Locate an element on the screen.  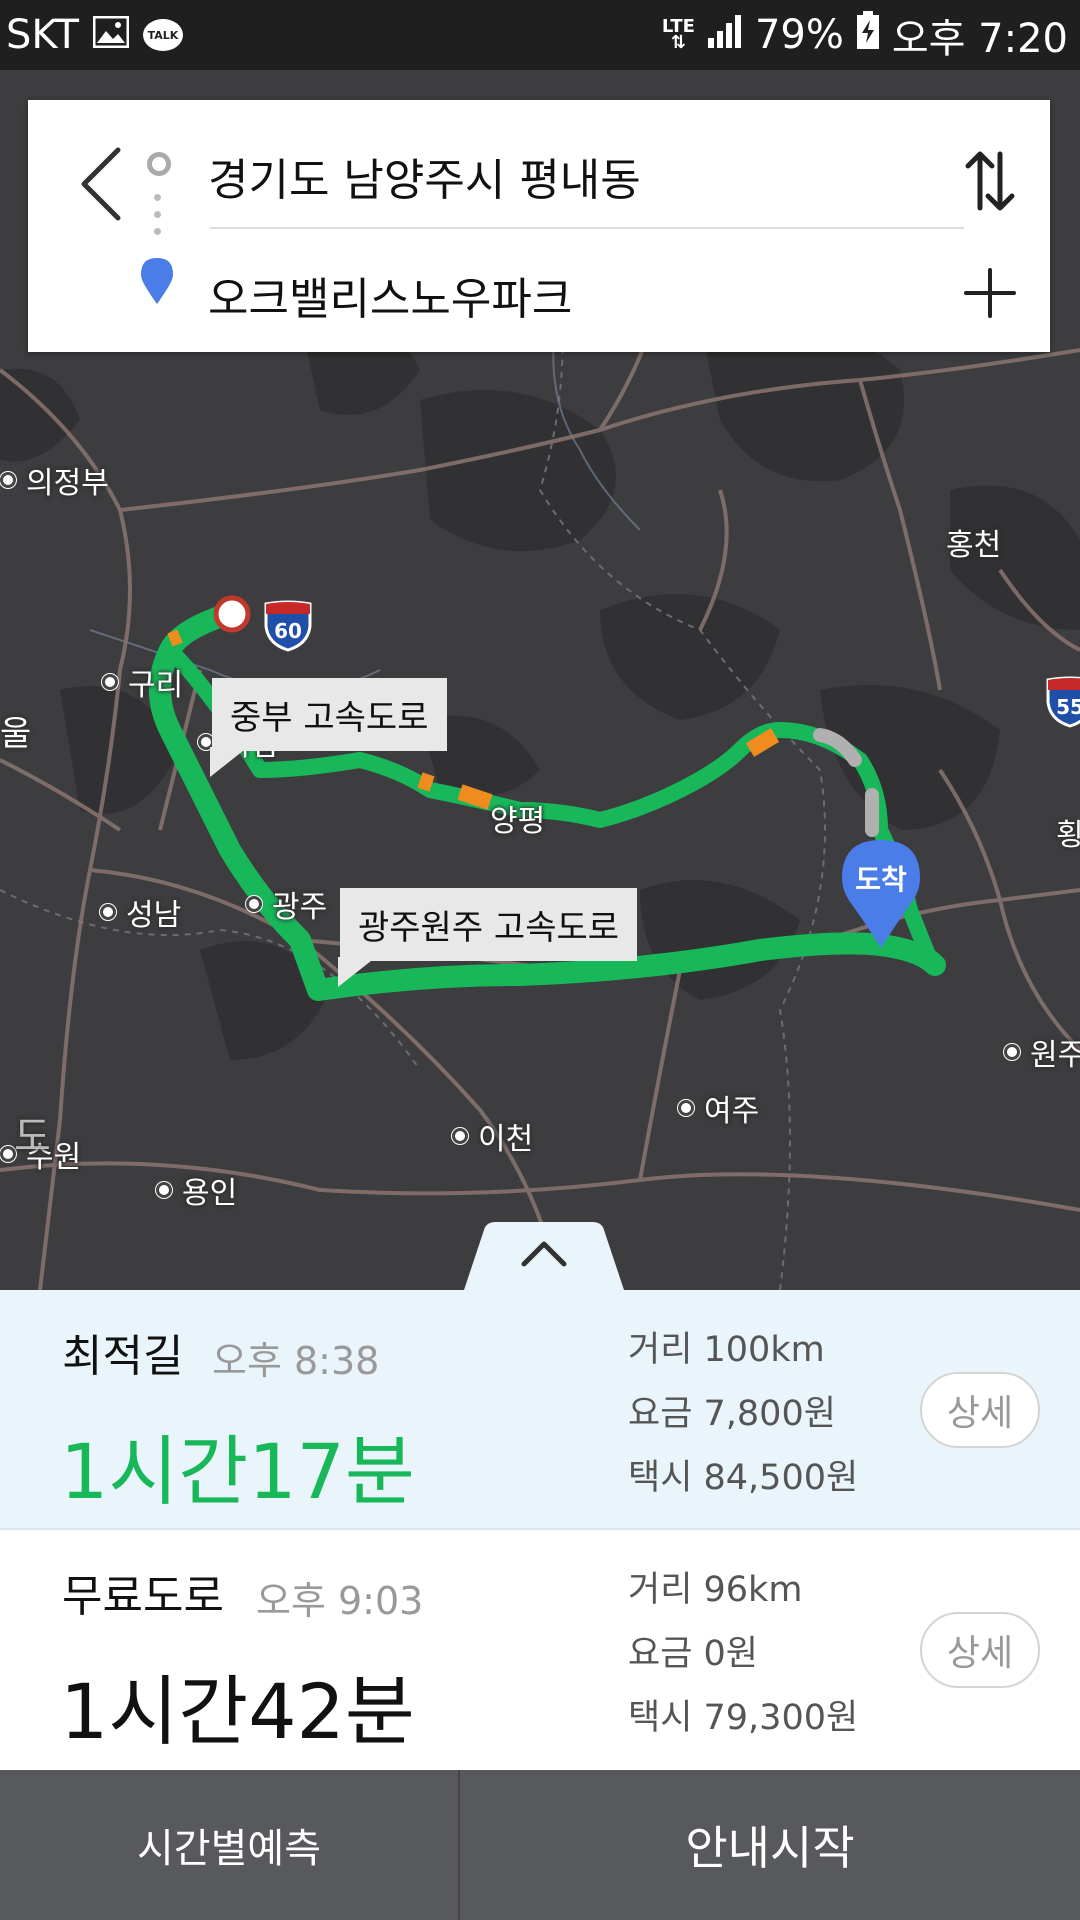
start-guidance-button: 안내시작 is located at coordinates (770, 1845).